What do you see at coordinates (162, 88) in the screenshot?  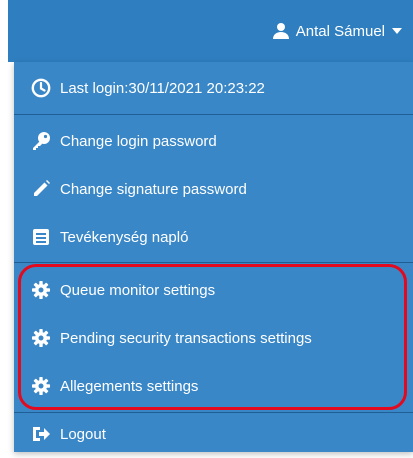 I see `menu-item-label: Last login:30/11/2021 20:23:22` at bounding box center [162, 88].